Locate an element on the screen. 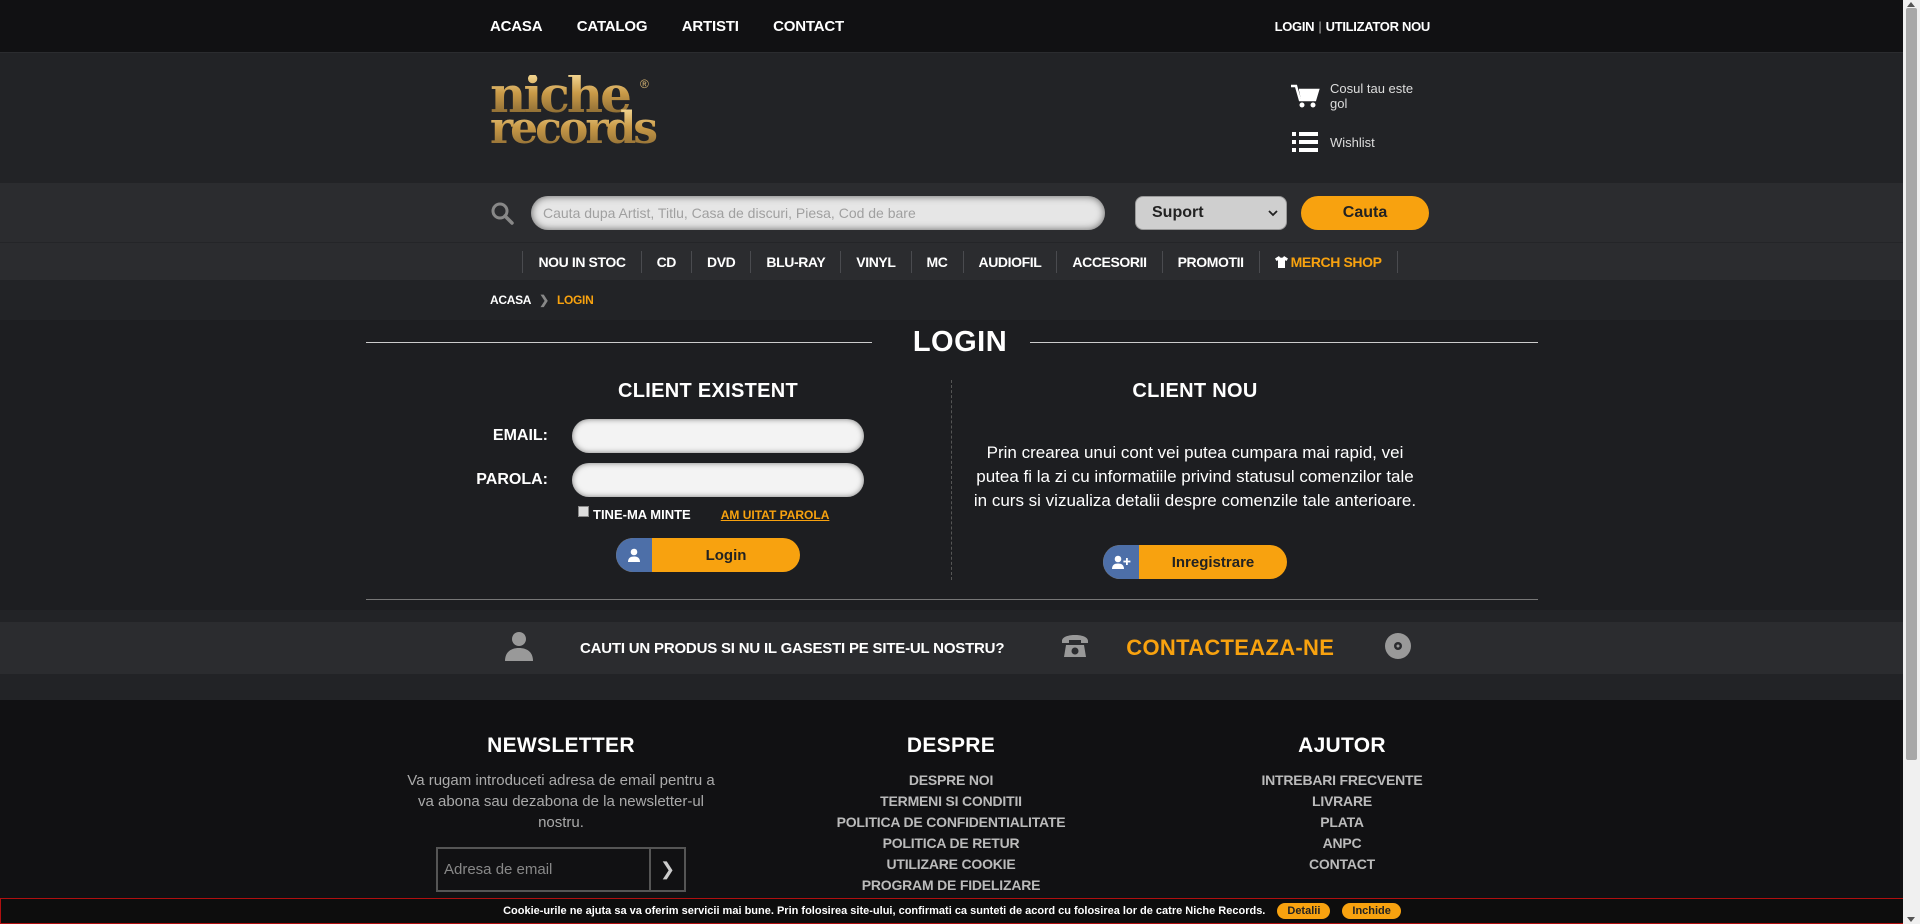 This screenshot has width=1920, height=924. footer-link: POLITICA DE RETUR is located at coordinates (951, 843).